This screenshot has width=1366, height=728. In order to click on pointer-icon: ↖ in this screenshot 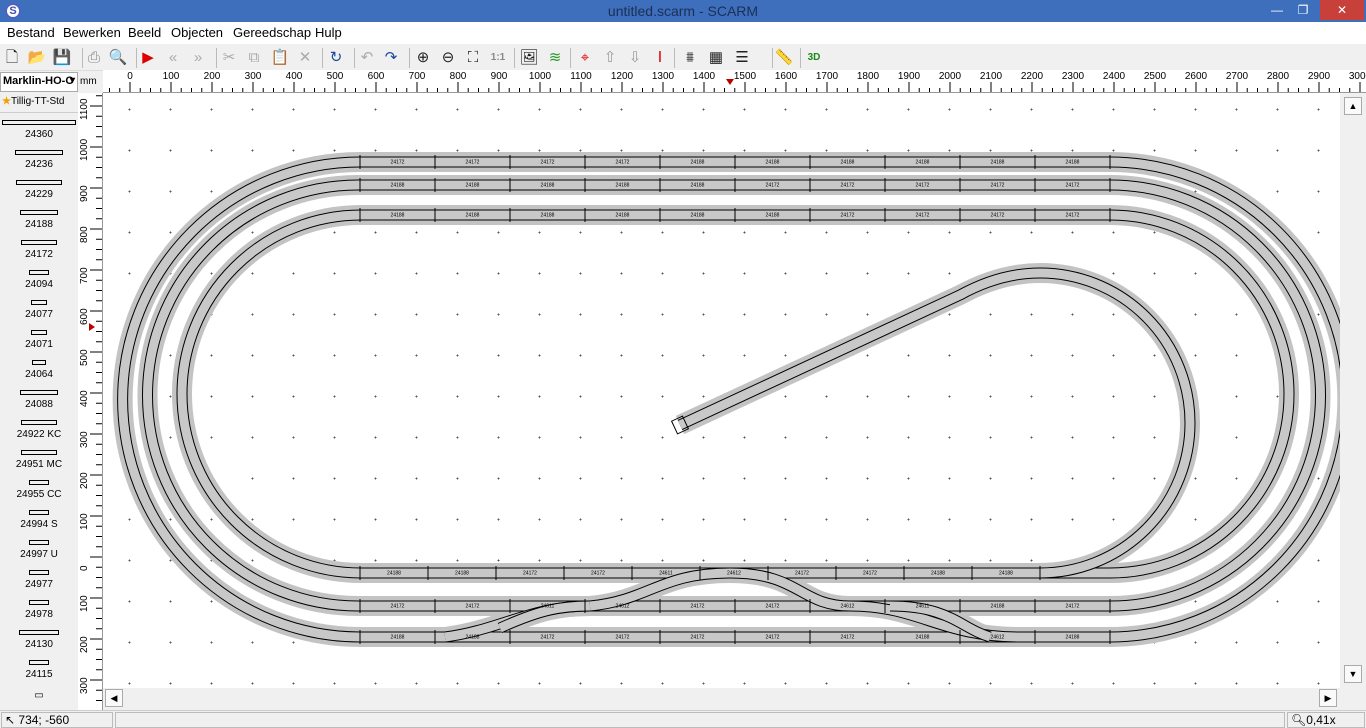, I will do `click(10, 720)`.